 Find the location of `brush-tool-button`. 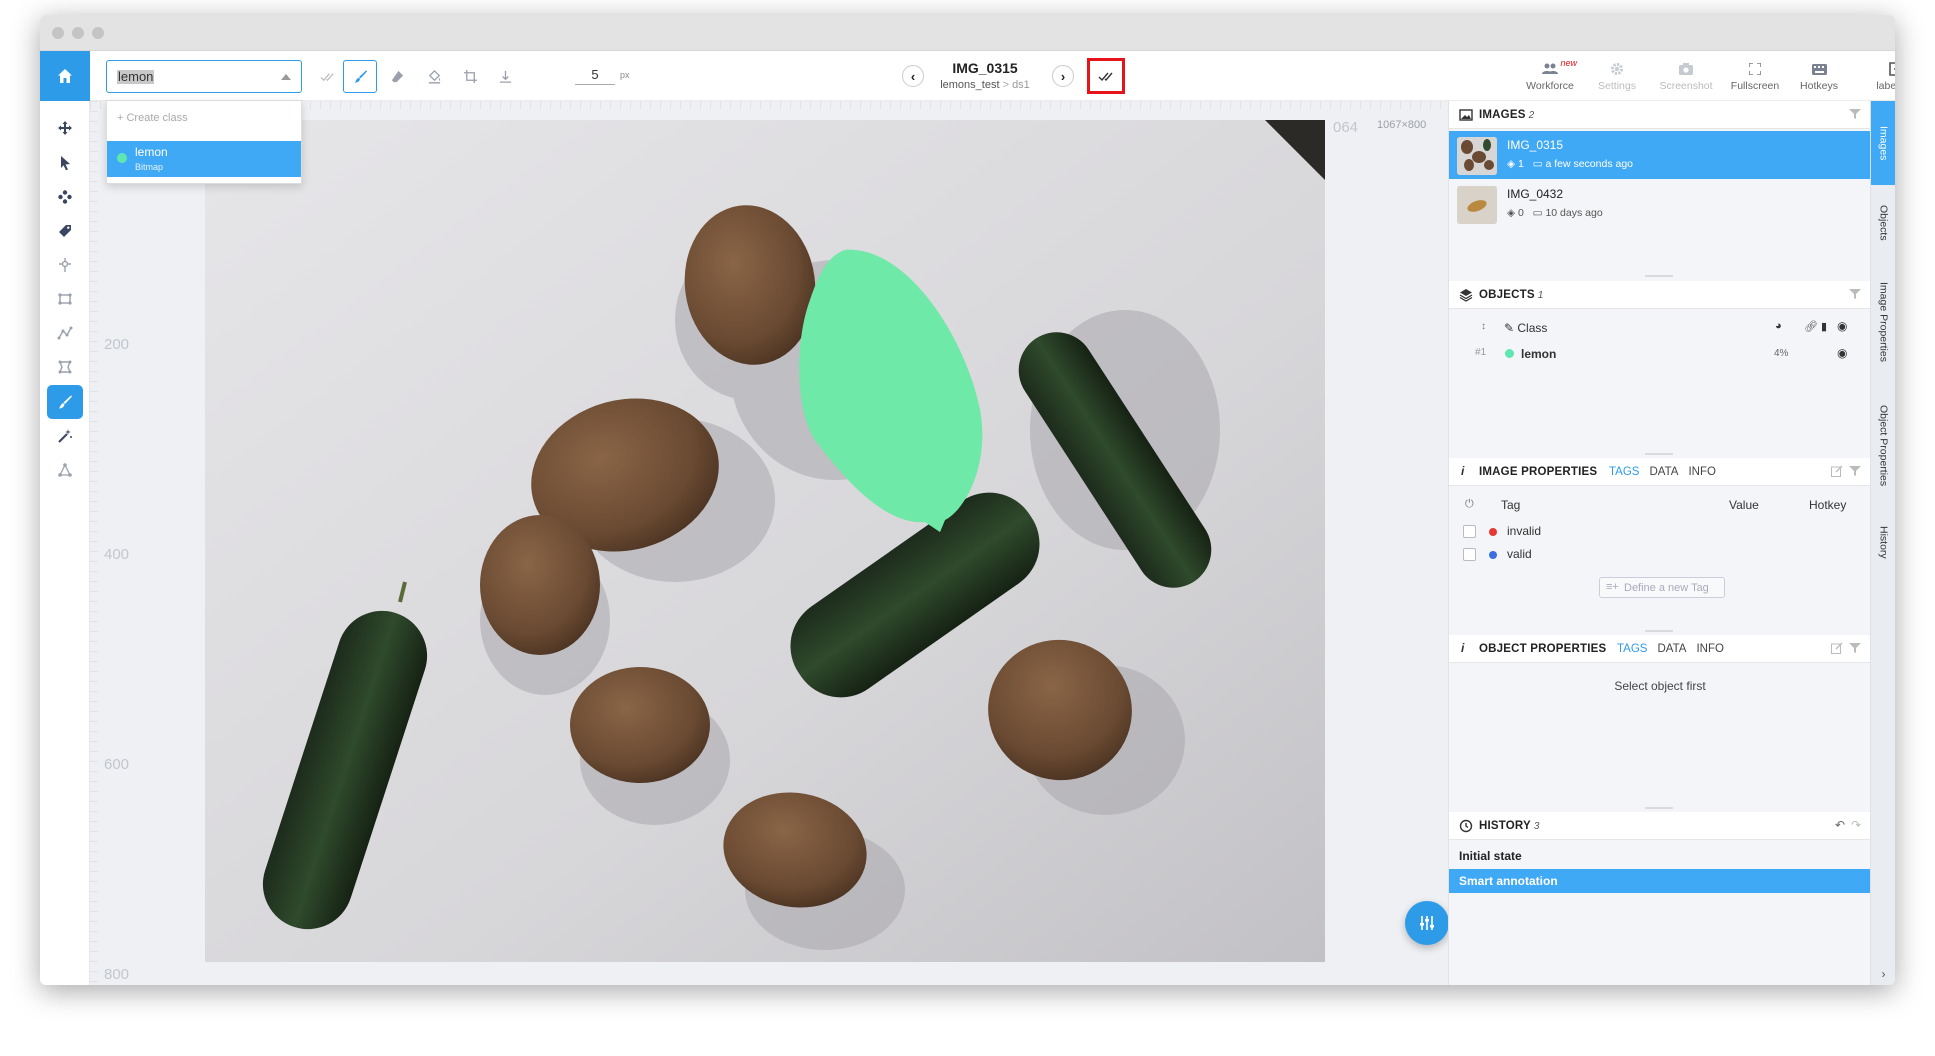

brush-tool-button is located at coordinates (65, 402).